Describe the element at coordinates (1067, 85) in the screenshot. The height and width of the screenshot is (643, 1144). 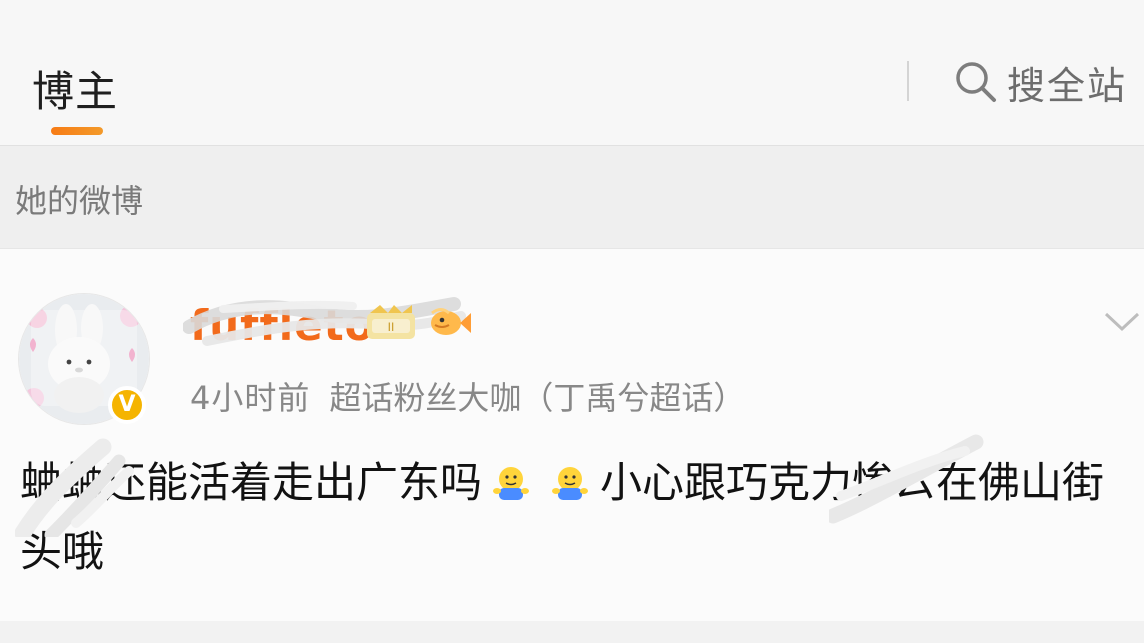
I see `search-all-label: 搜全站` at that location.